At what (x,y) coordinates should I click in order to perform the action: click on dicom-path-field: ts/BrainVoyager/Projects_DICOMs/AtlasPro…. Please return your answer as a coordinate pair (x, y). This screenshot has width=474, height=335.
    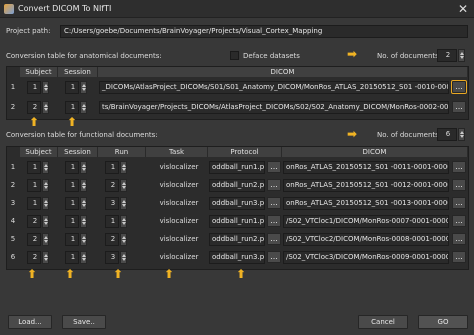
    Looking at the image, I should click on (274, 107).